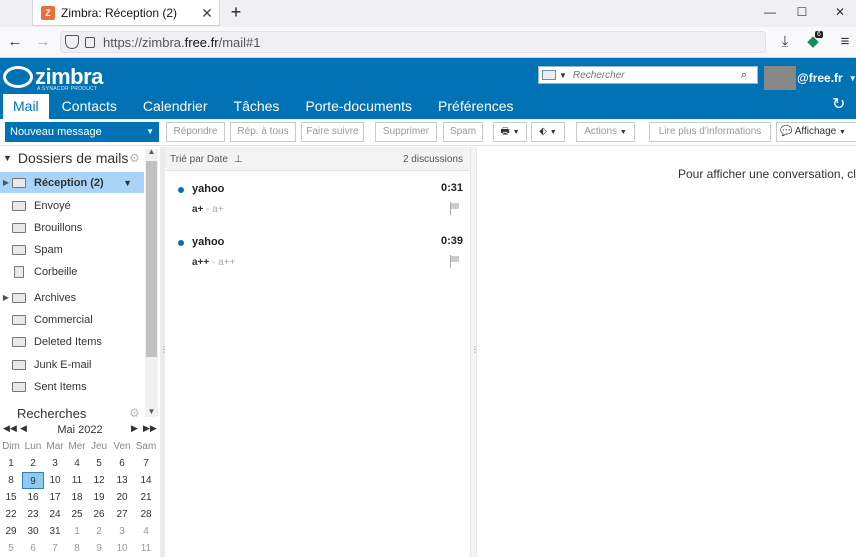  Describe the element at coordinates (150, 428) in the screenshot. I see `next-year-icon: ▶▶` at that location.